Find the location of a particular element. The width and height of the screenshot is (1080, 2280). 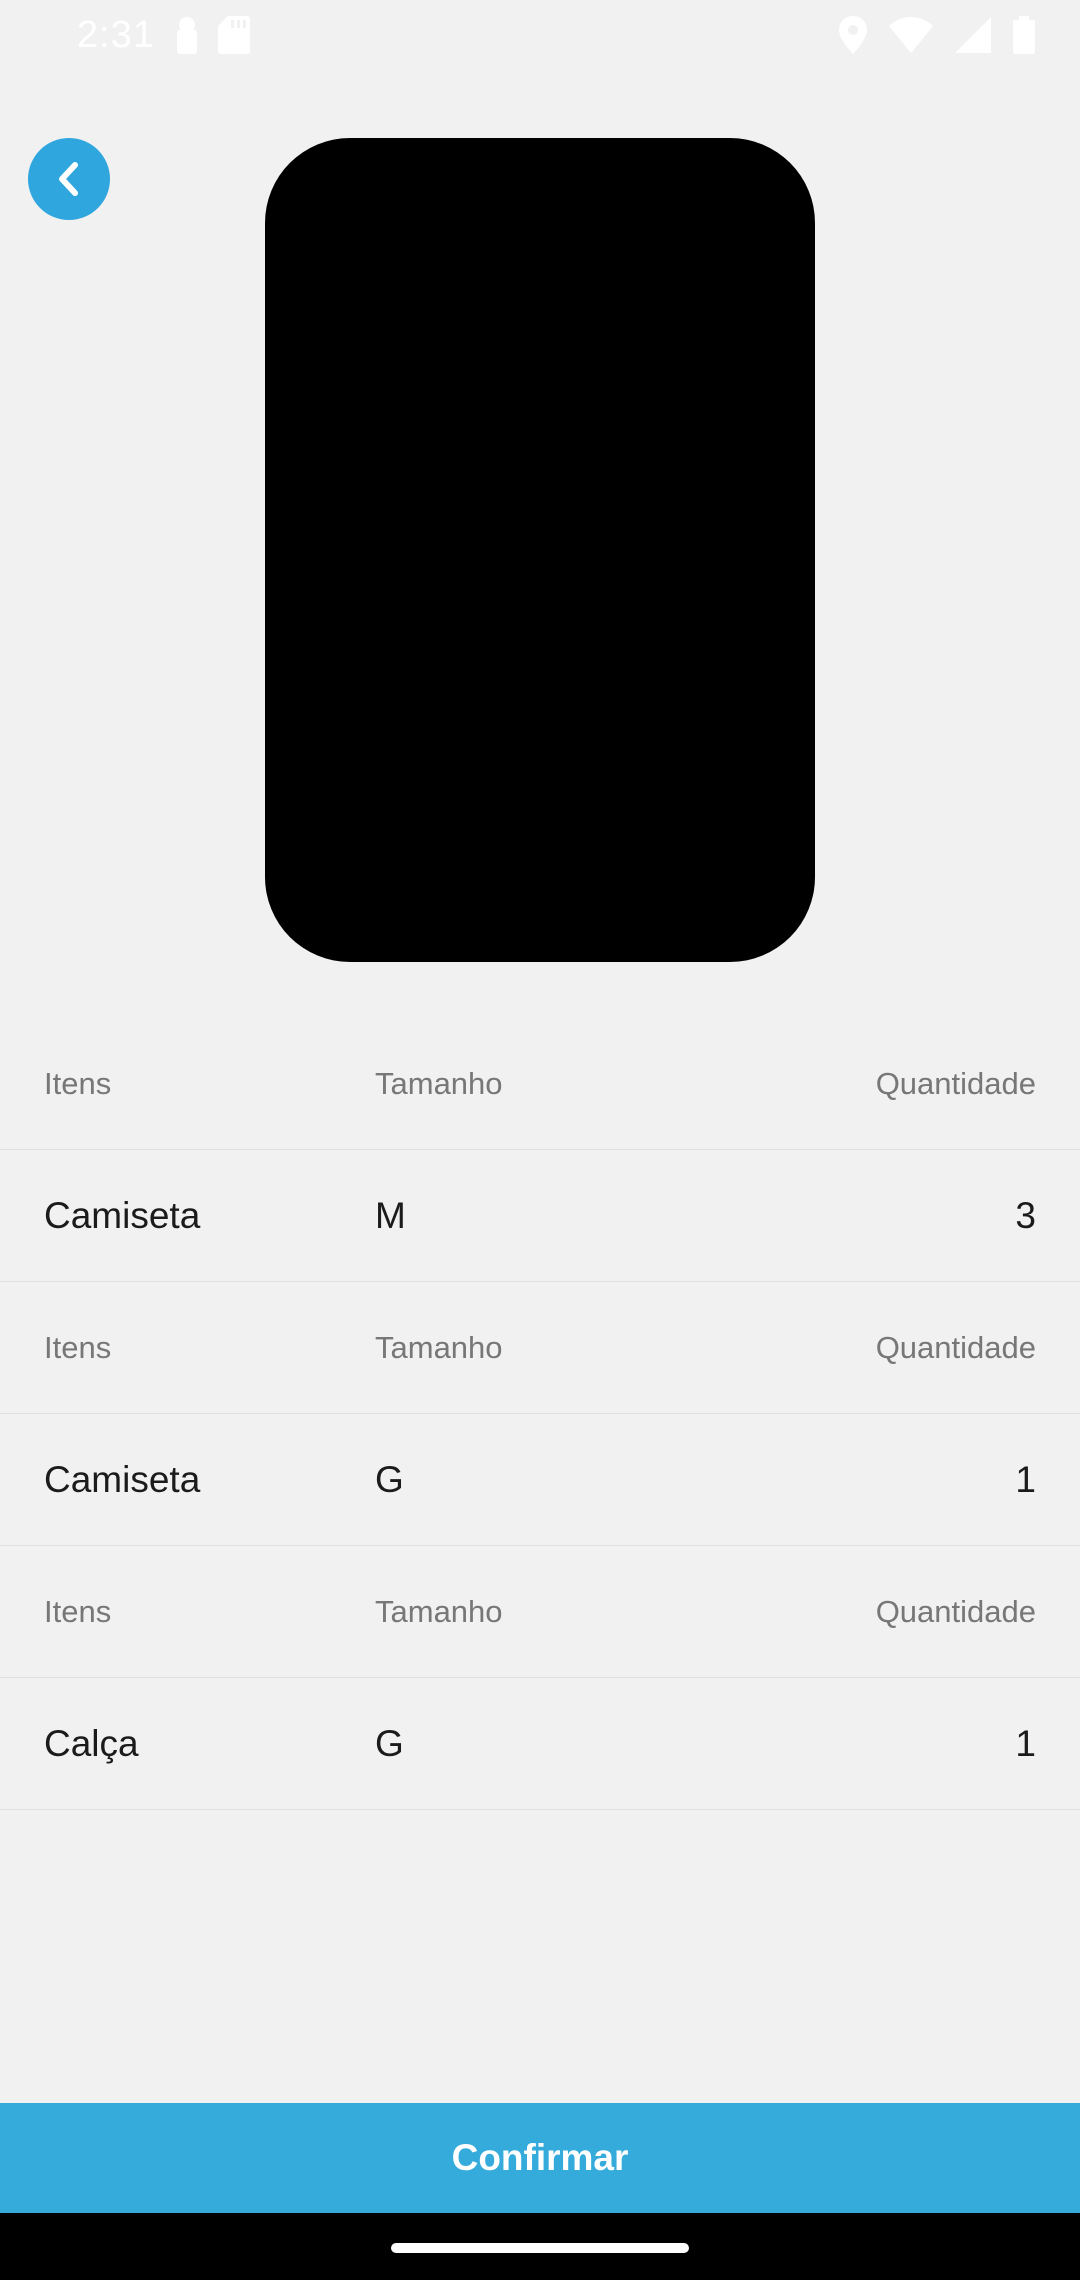

table-row: Calça G 1 is located at coordinates (540, 1744).